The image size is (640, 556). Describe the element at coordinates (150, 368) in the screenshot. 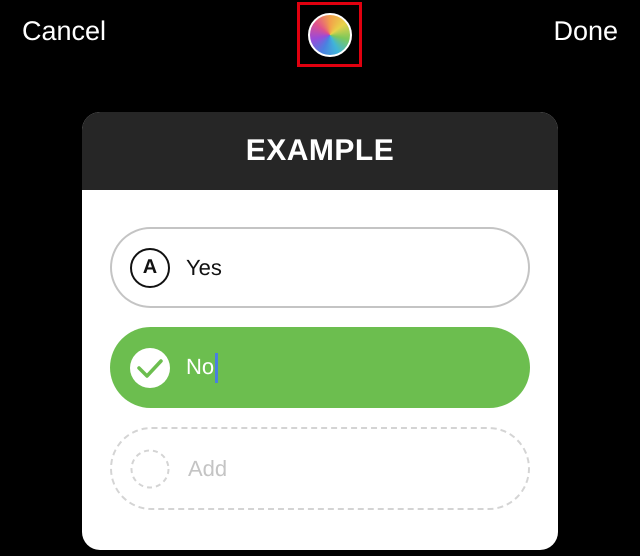

I see `check-icon` at that location.